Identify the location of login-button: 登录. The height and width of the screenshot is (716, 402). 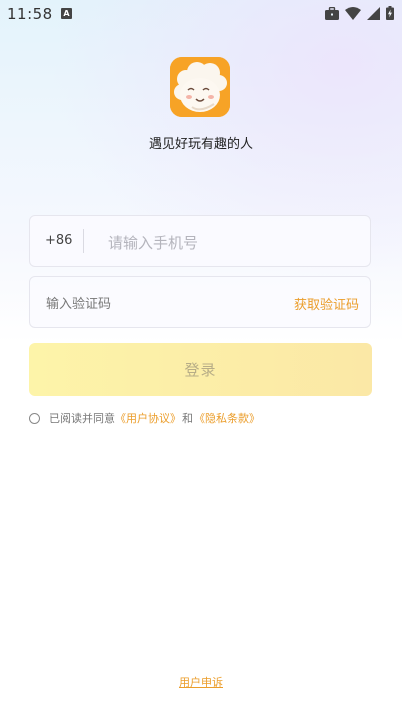
(200, 369).